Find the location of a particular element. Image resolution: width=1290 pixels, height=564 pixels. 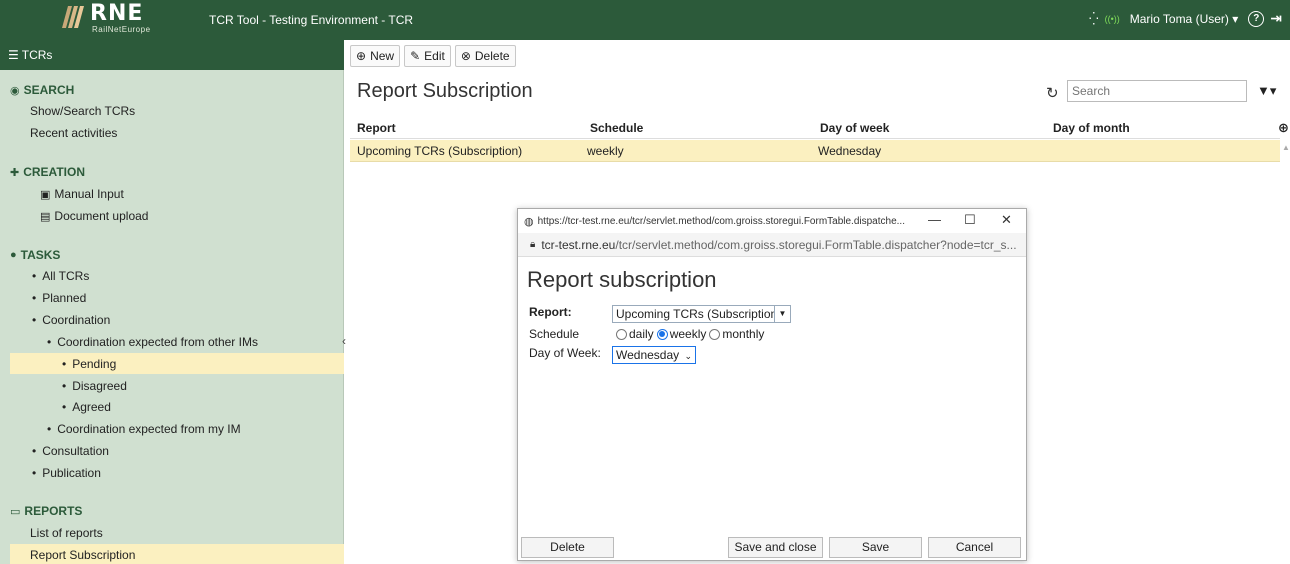

sidebar-item-label: Manual Input is located at coordinates (89, 194).